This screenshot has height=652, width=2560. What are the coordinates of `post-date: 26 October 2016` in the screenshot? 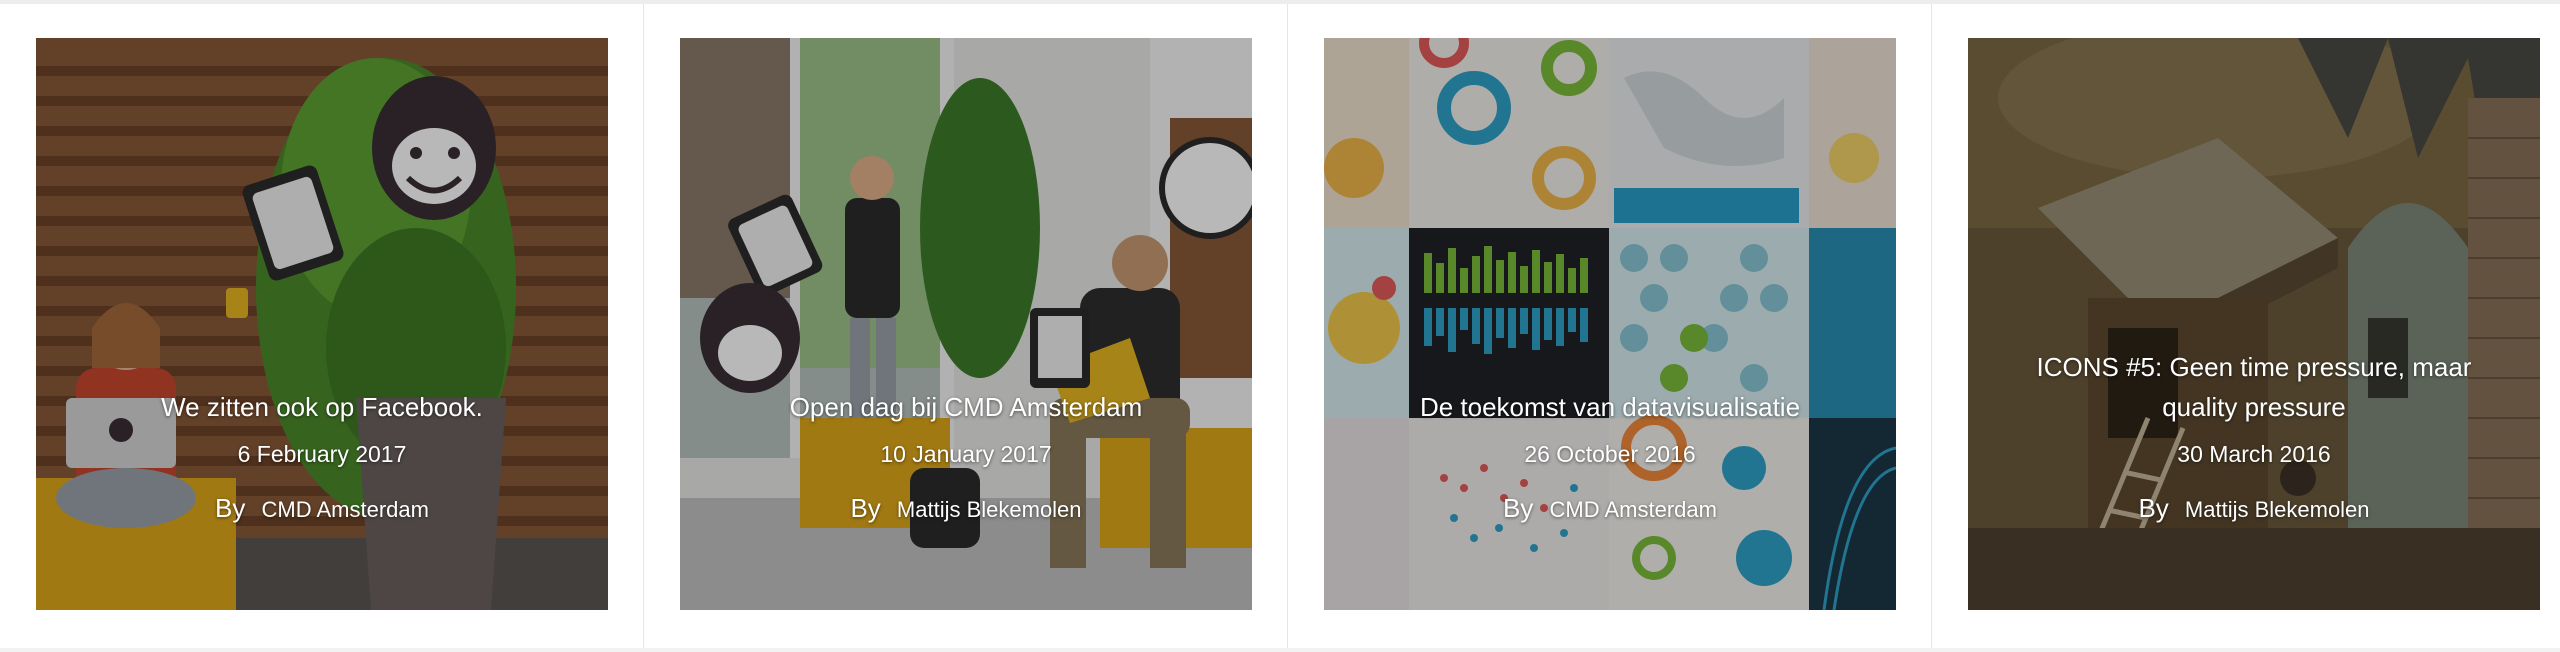 It's located at (1610, 454).